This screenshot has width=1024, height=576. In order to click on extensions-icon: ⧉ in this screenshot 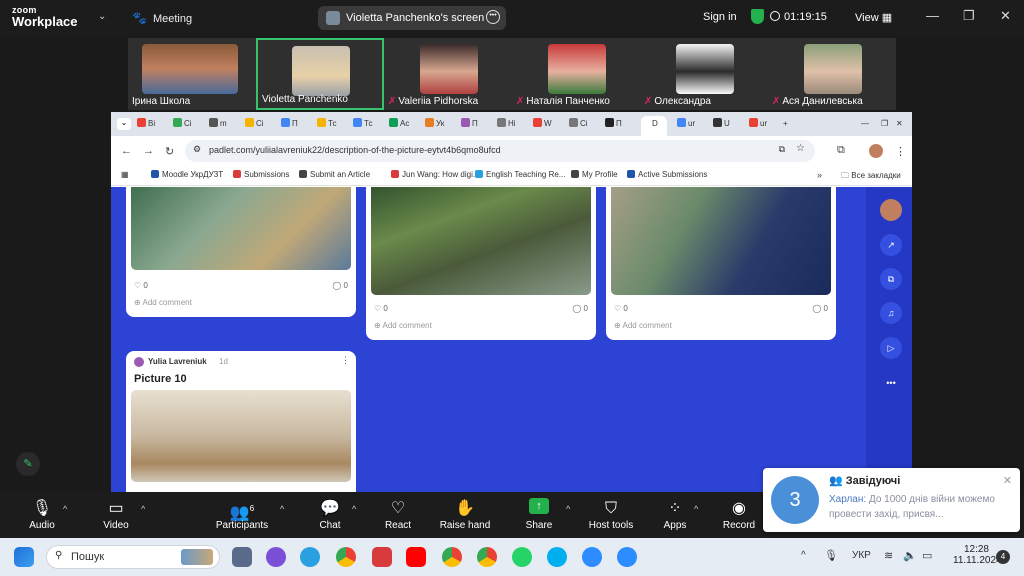, I will do `click(841, 150)`.